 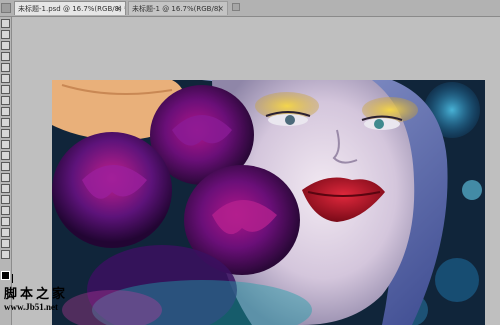 What do you see at coordinates (5, 177) in the screenshot?
I see `pen-tool-icon` at bounding box center [5, 177].